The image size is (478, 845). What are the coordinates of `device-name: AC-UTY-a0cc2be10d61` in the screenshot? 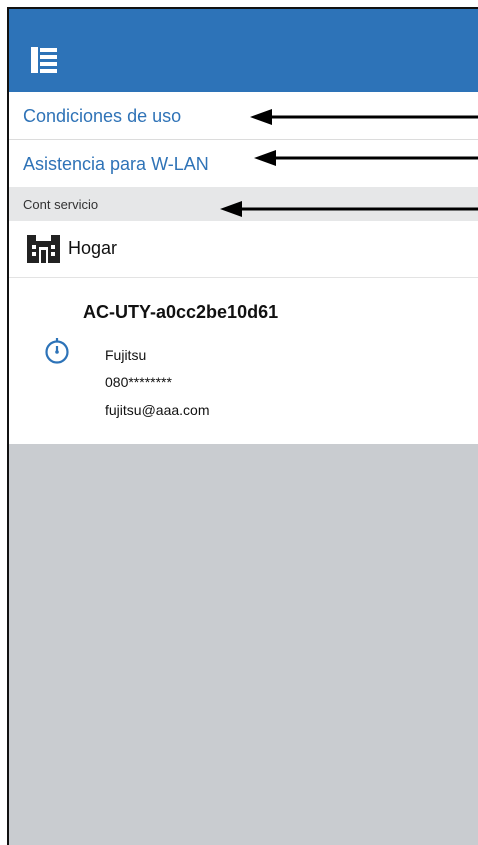 It's located at (181, 312).